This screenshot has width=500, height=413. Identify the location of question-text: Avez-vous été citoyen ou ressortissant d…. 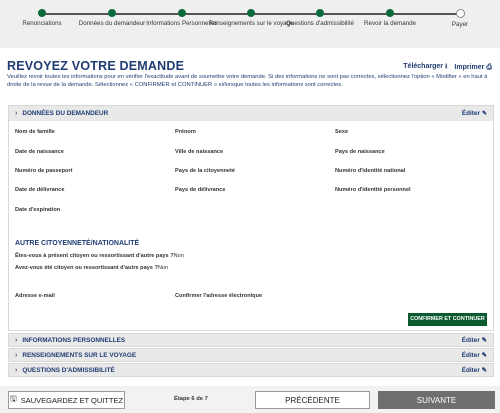
(86, 268).